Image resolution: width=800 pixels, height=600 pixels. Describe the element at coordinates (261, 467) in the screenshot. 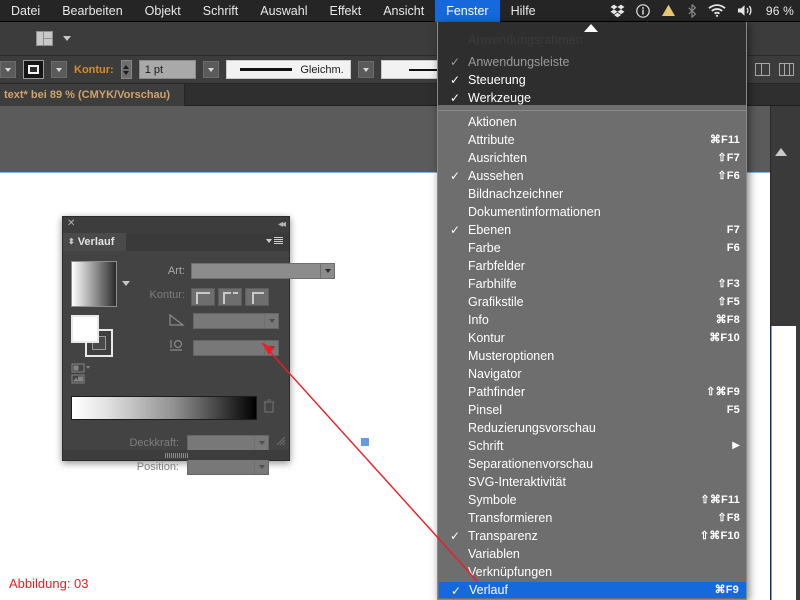

I see `gradient-position-chevron-down-icon` at that location.